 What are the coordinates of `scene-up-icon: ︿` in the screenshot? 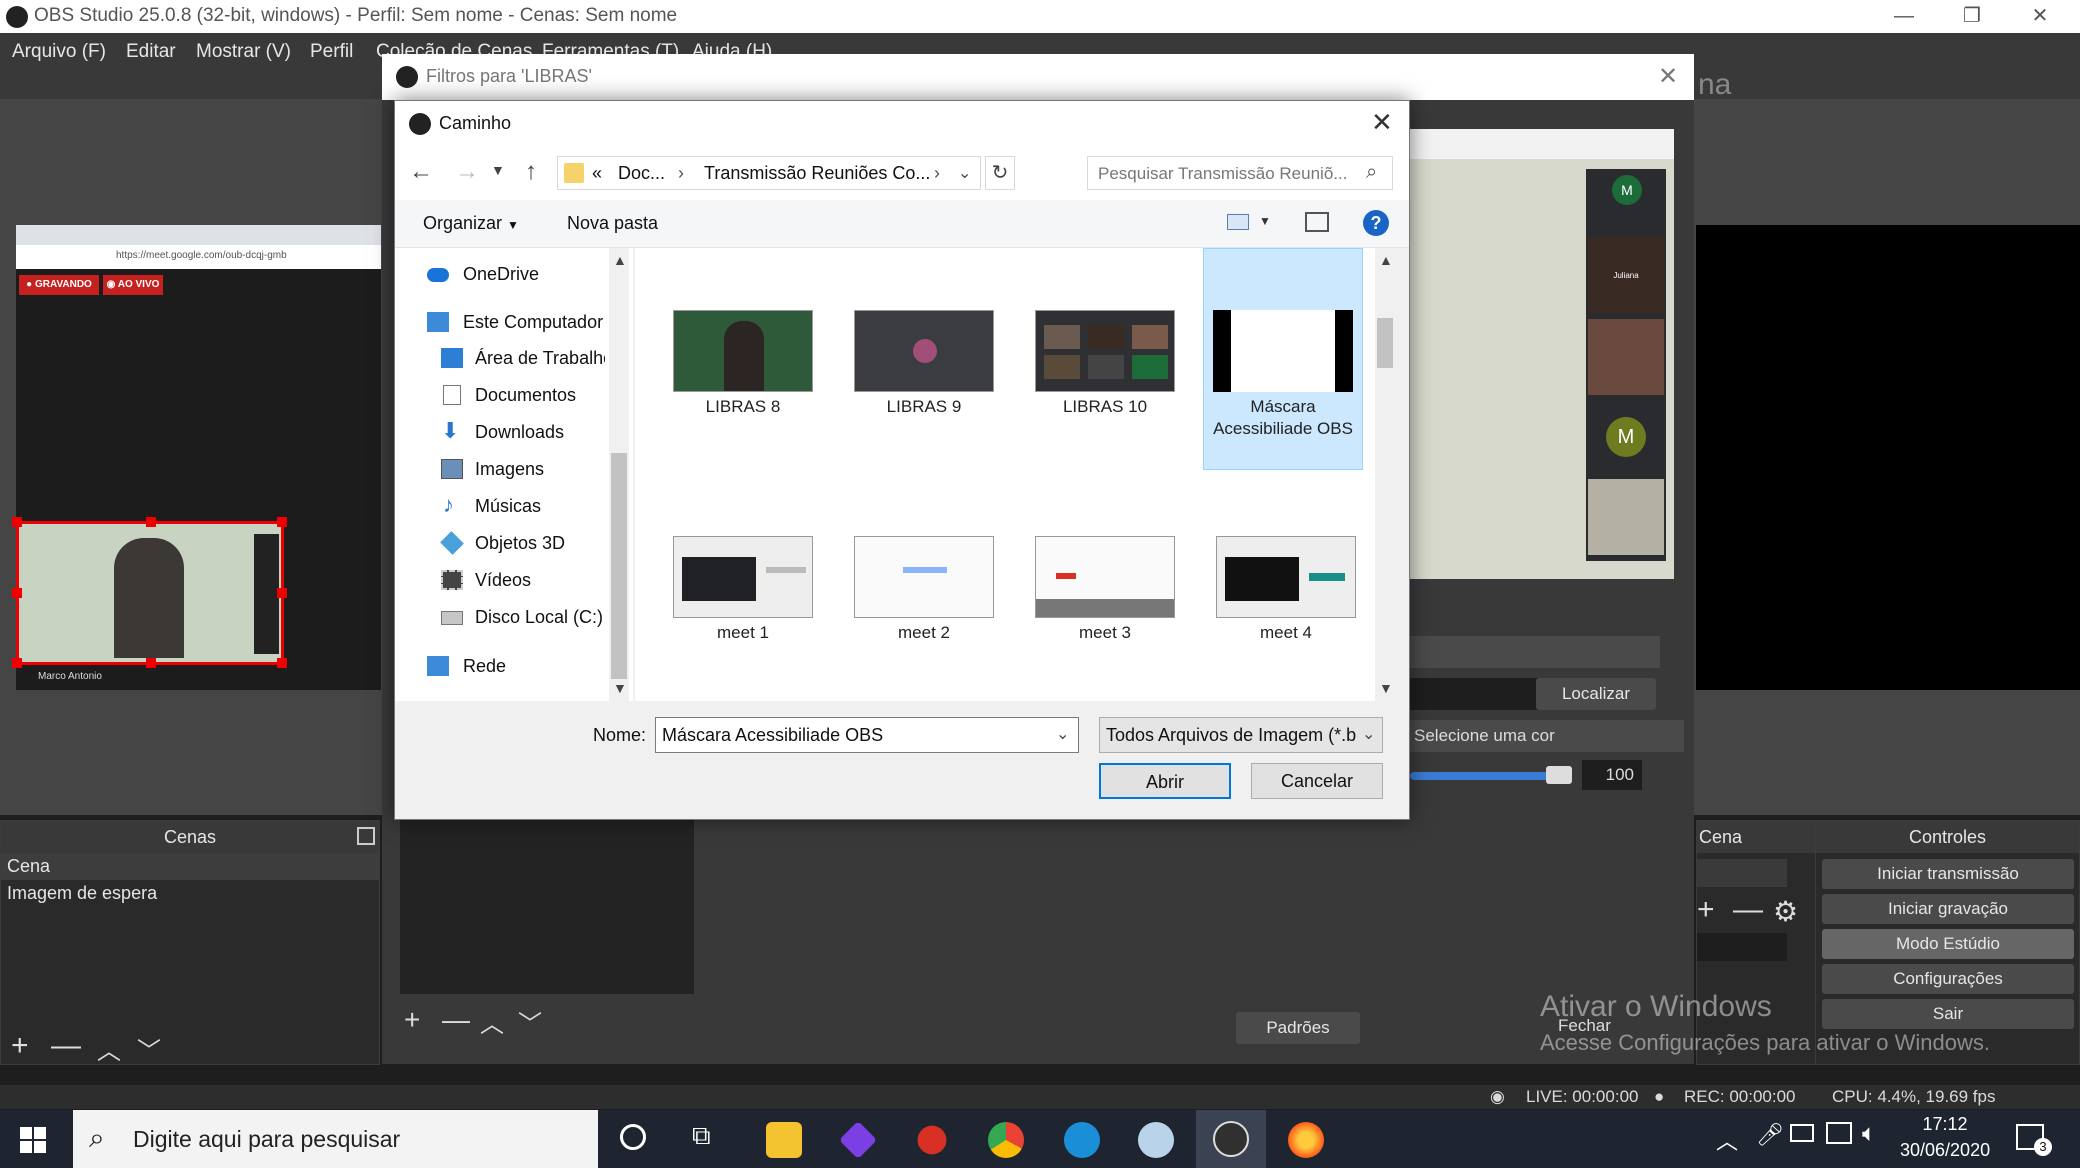 It's located at (109, 1048).